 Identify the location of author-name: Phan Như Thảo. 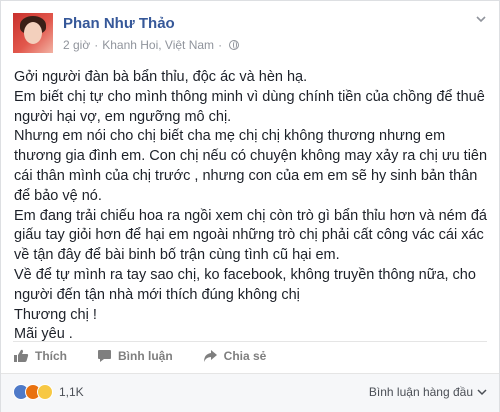
(119, 23).